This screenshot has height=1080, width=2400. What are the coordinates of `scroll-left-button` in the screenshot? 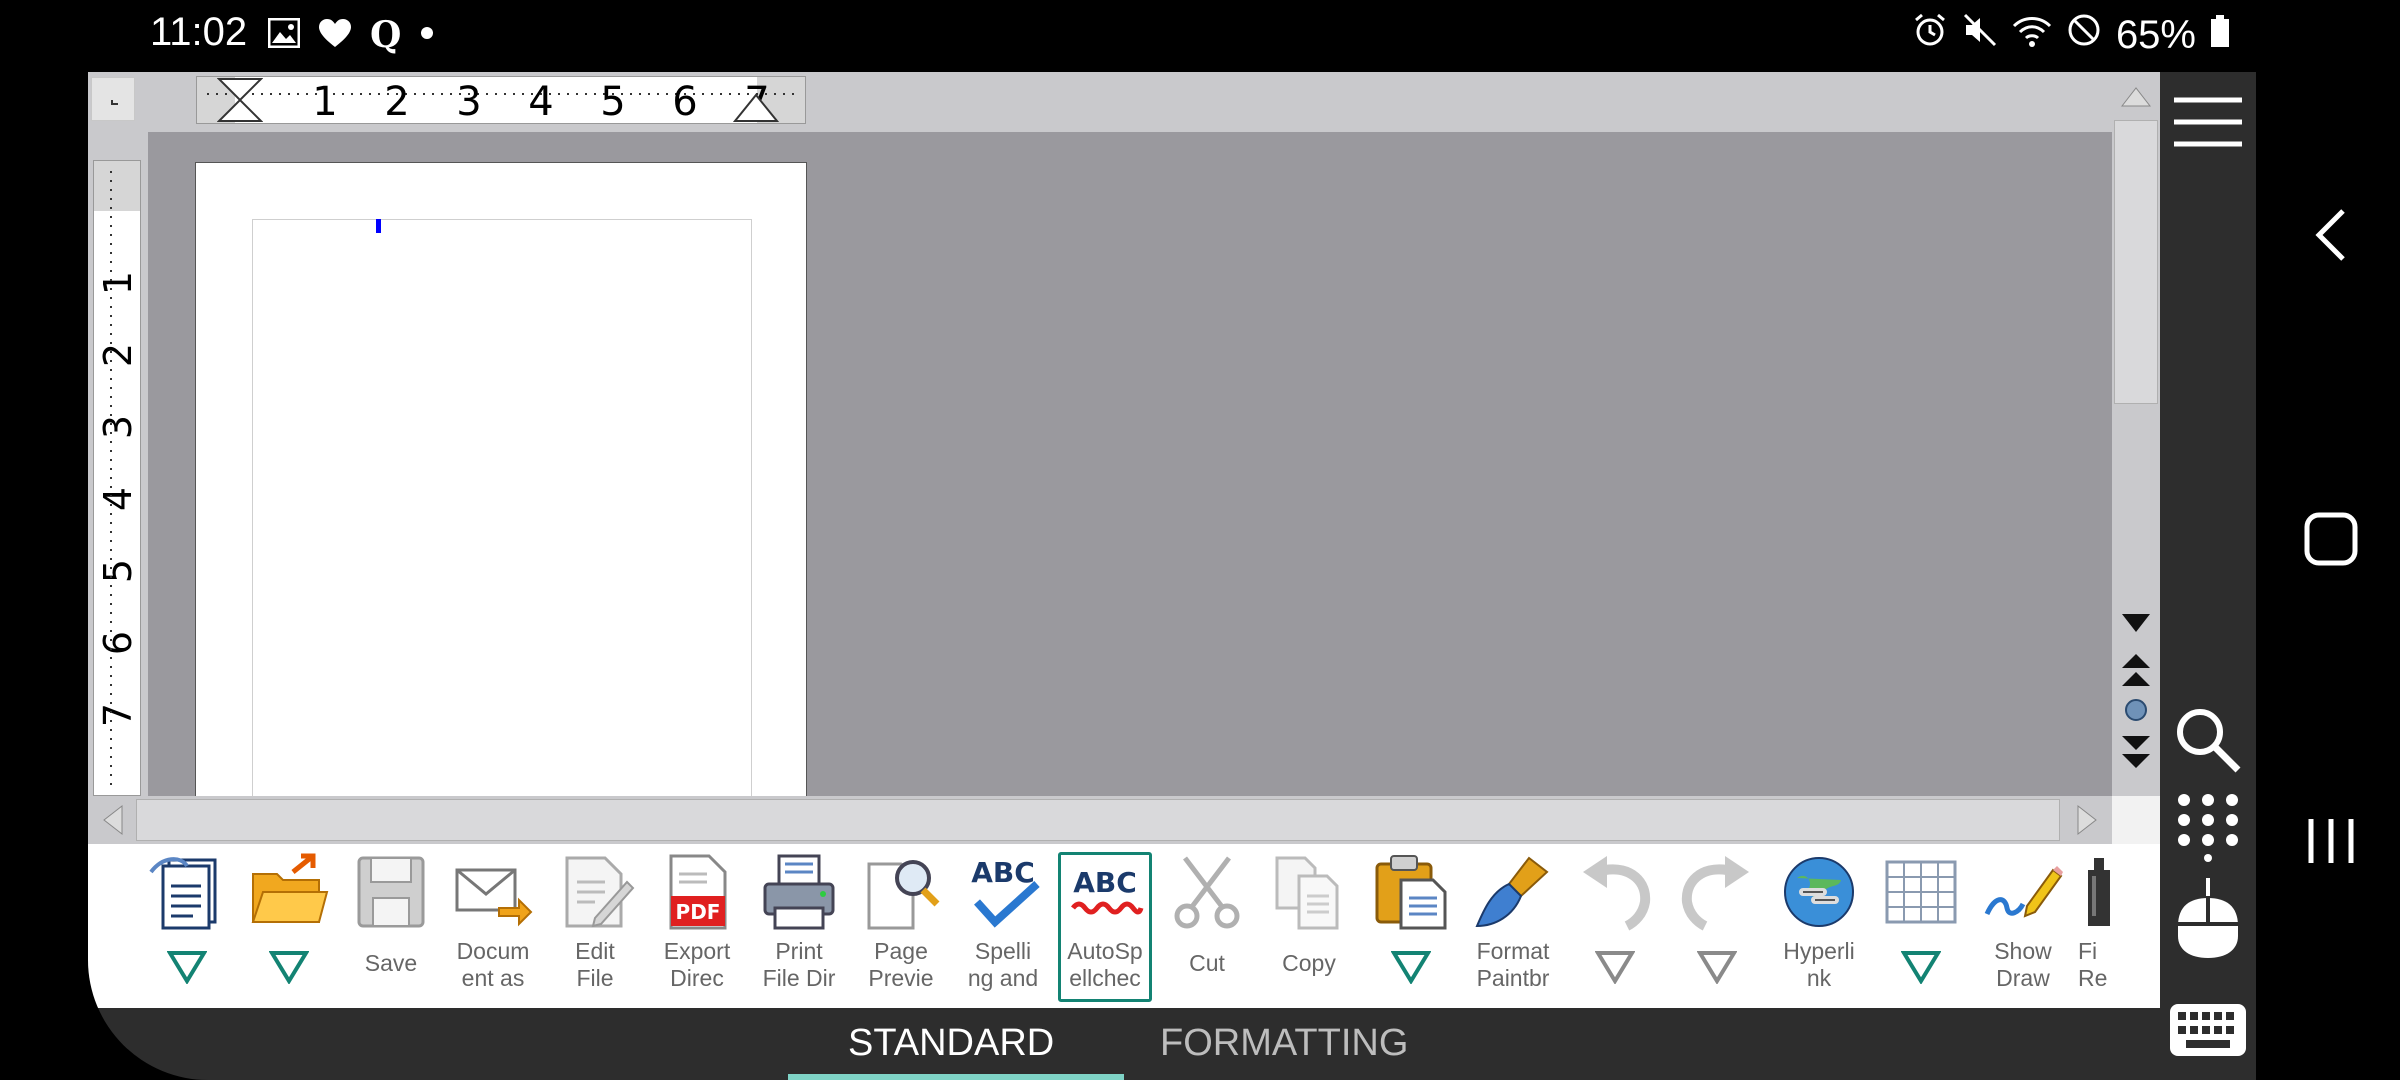 It's located at (112, 820).